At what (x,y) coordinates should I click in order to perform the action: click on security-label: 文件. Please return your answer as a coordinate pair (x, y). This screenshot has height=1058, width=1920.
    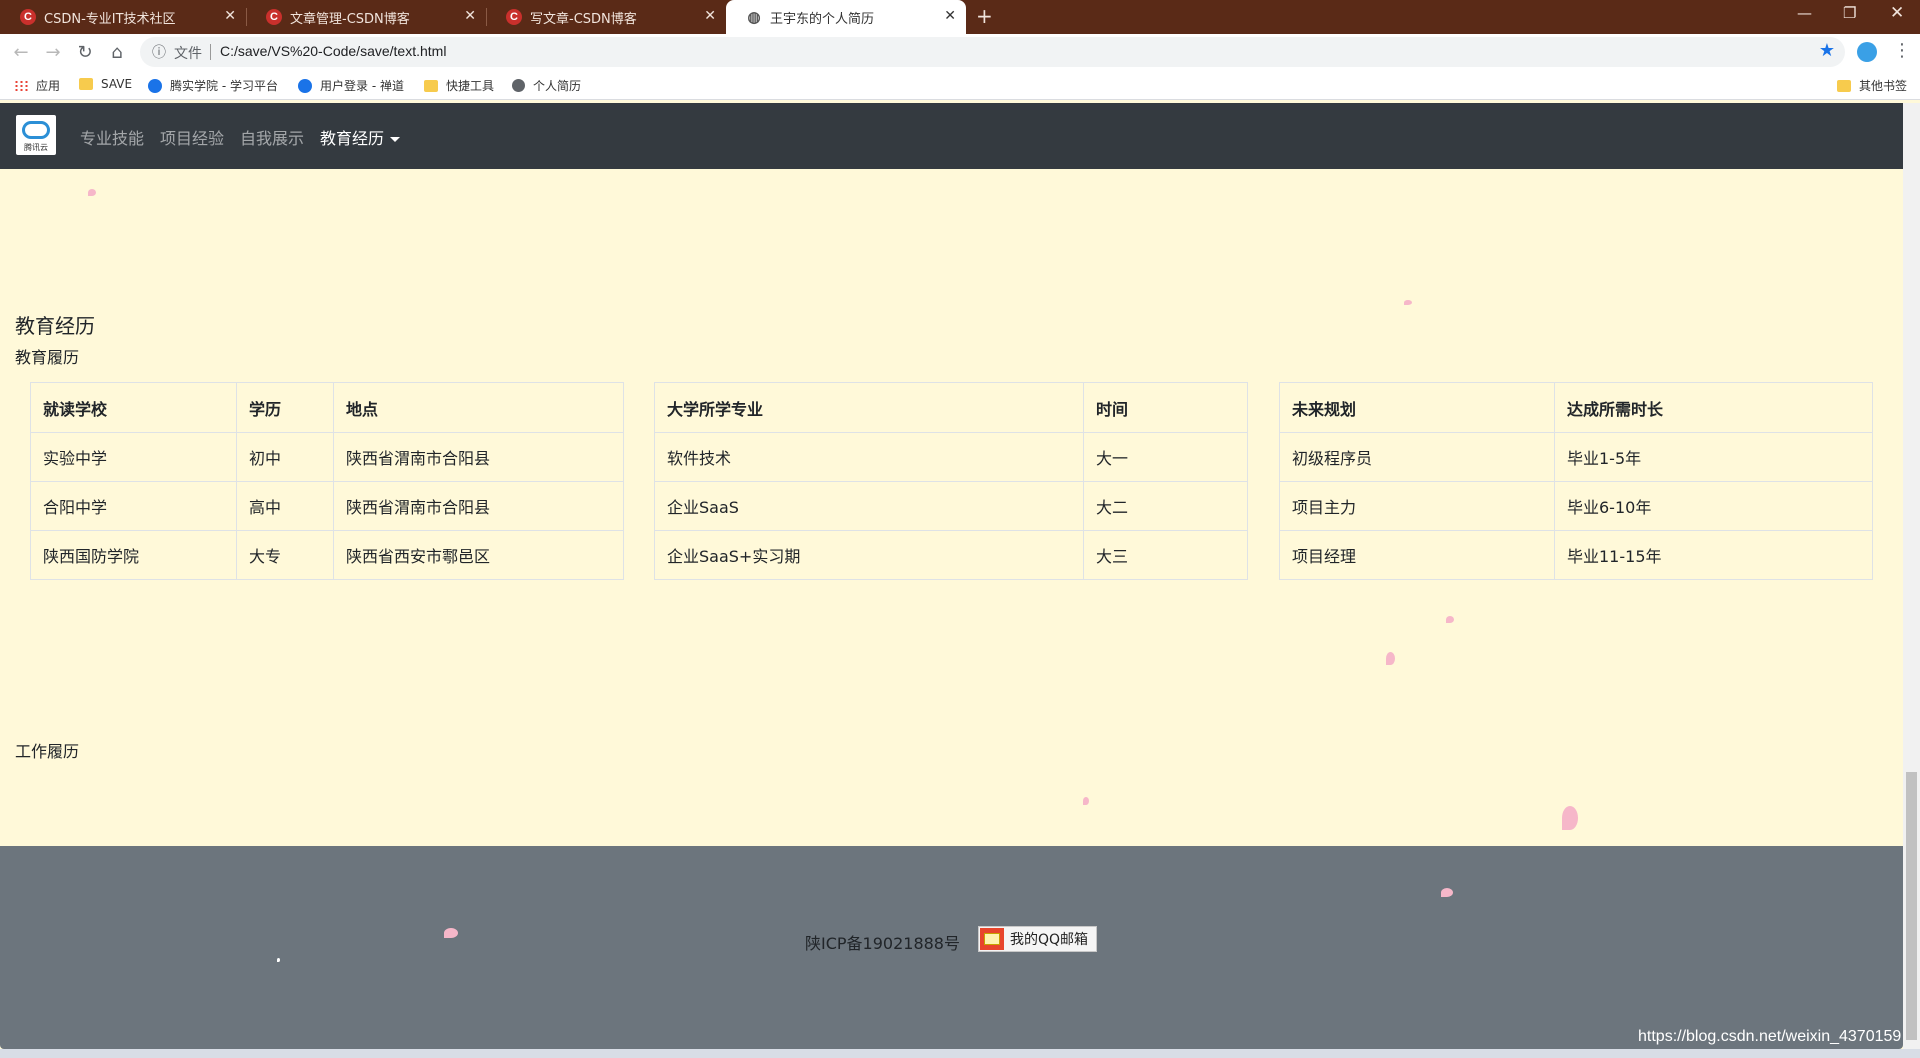
    Looking at the image, I should click on (188, 54).